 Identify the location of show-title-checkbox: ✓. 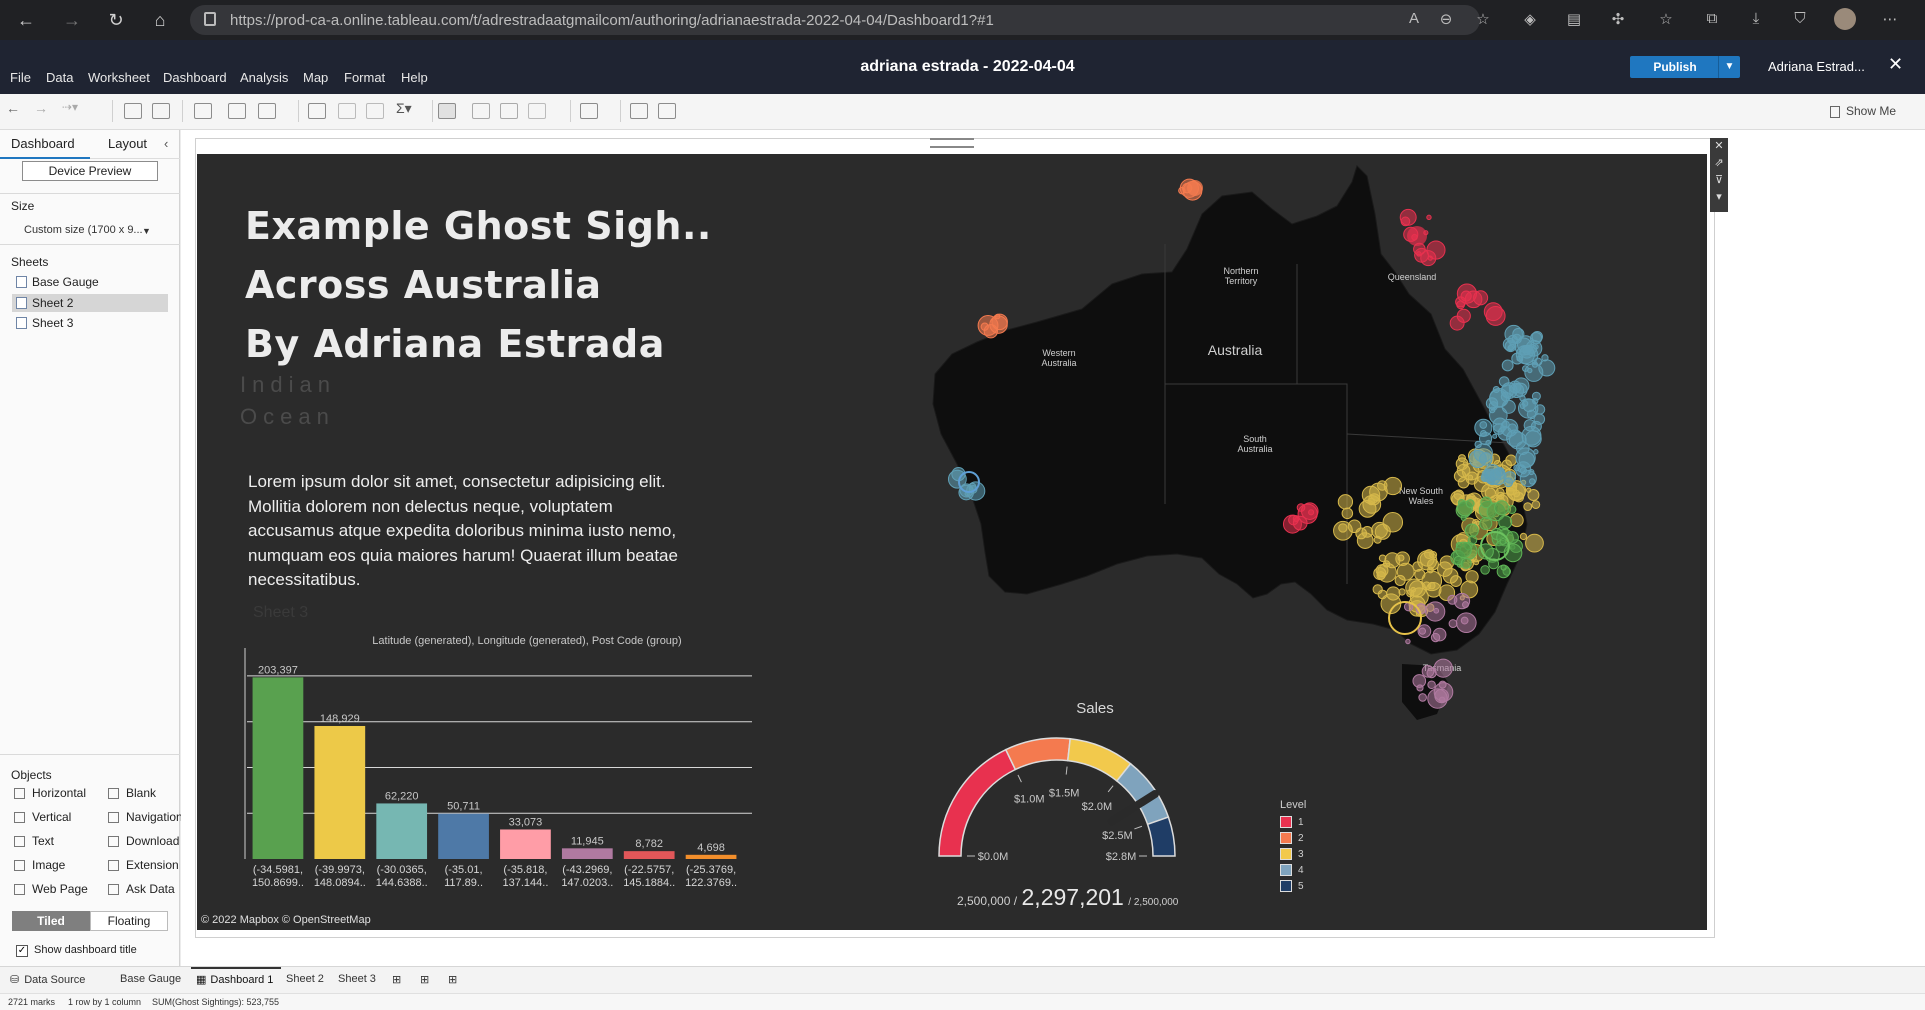
(22, 951).